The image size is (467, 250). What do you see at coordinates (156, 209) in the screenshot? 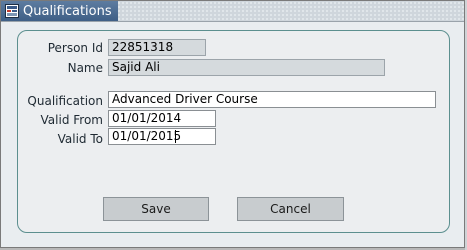
I see `save-button: Save` at bounding box center [156, 209].